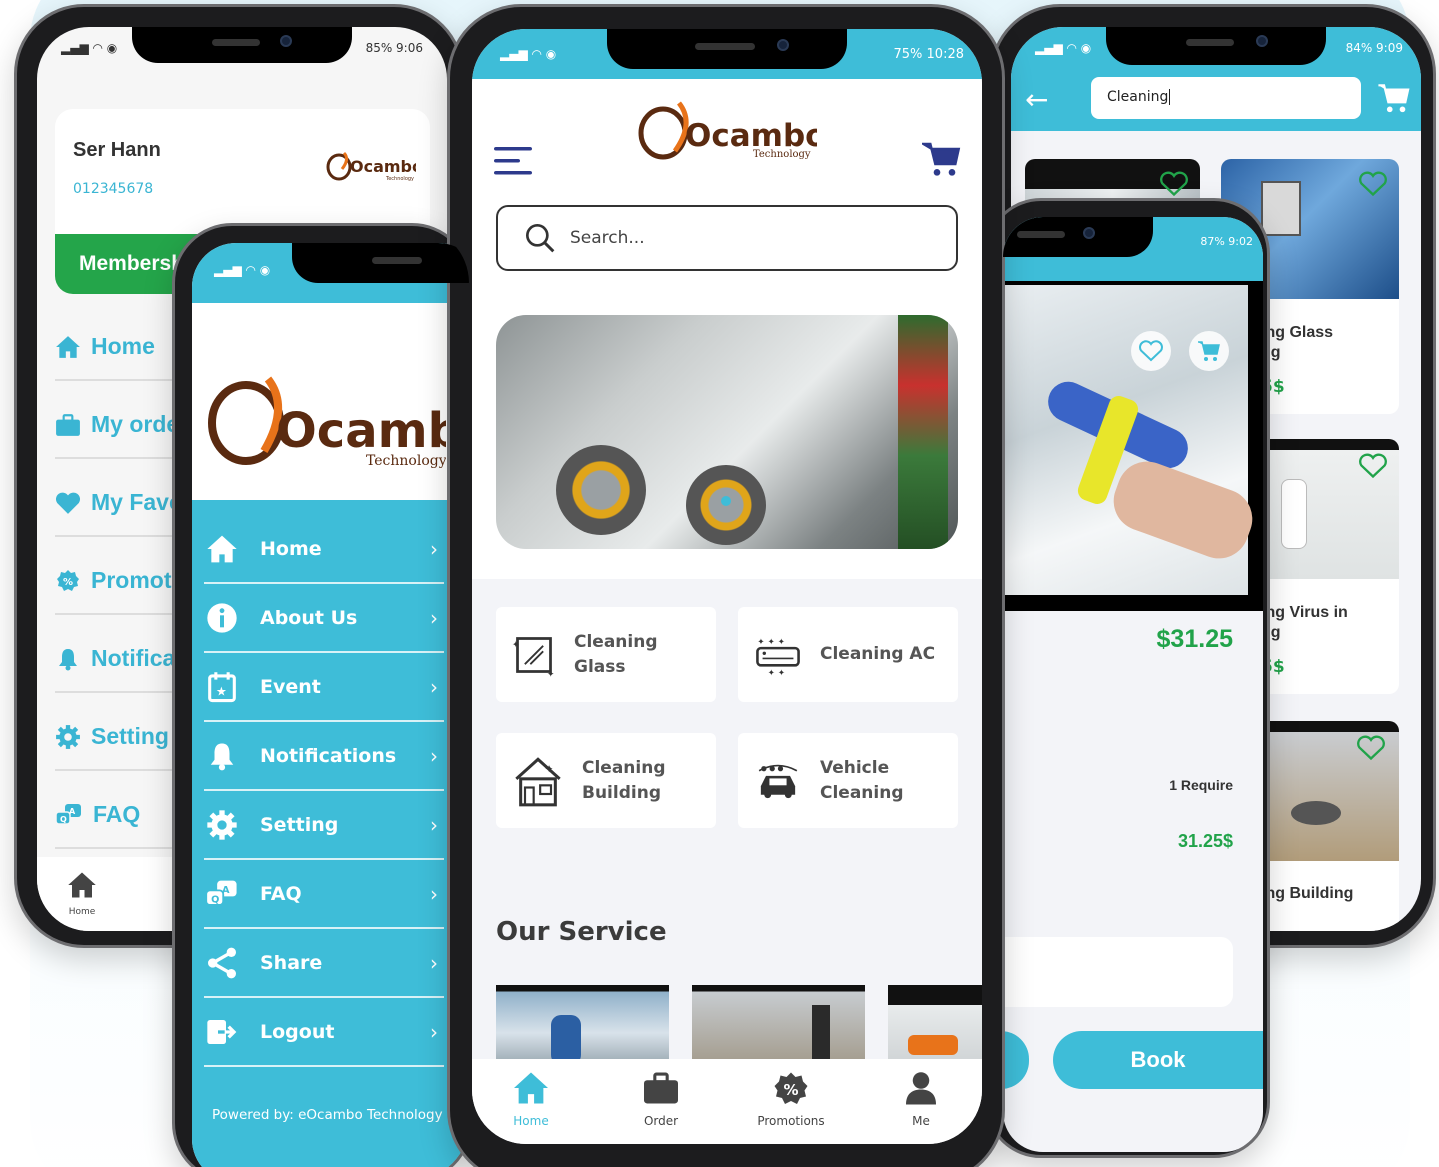  I want to click on share-icon, so click(222, 963).